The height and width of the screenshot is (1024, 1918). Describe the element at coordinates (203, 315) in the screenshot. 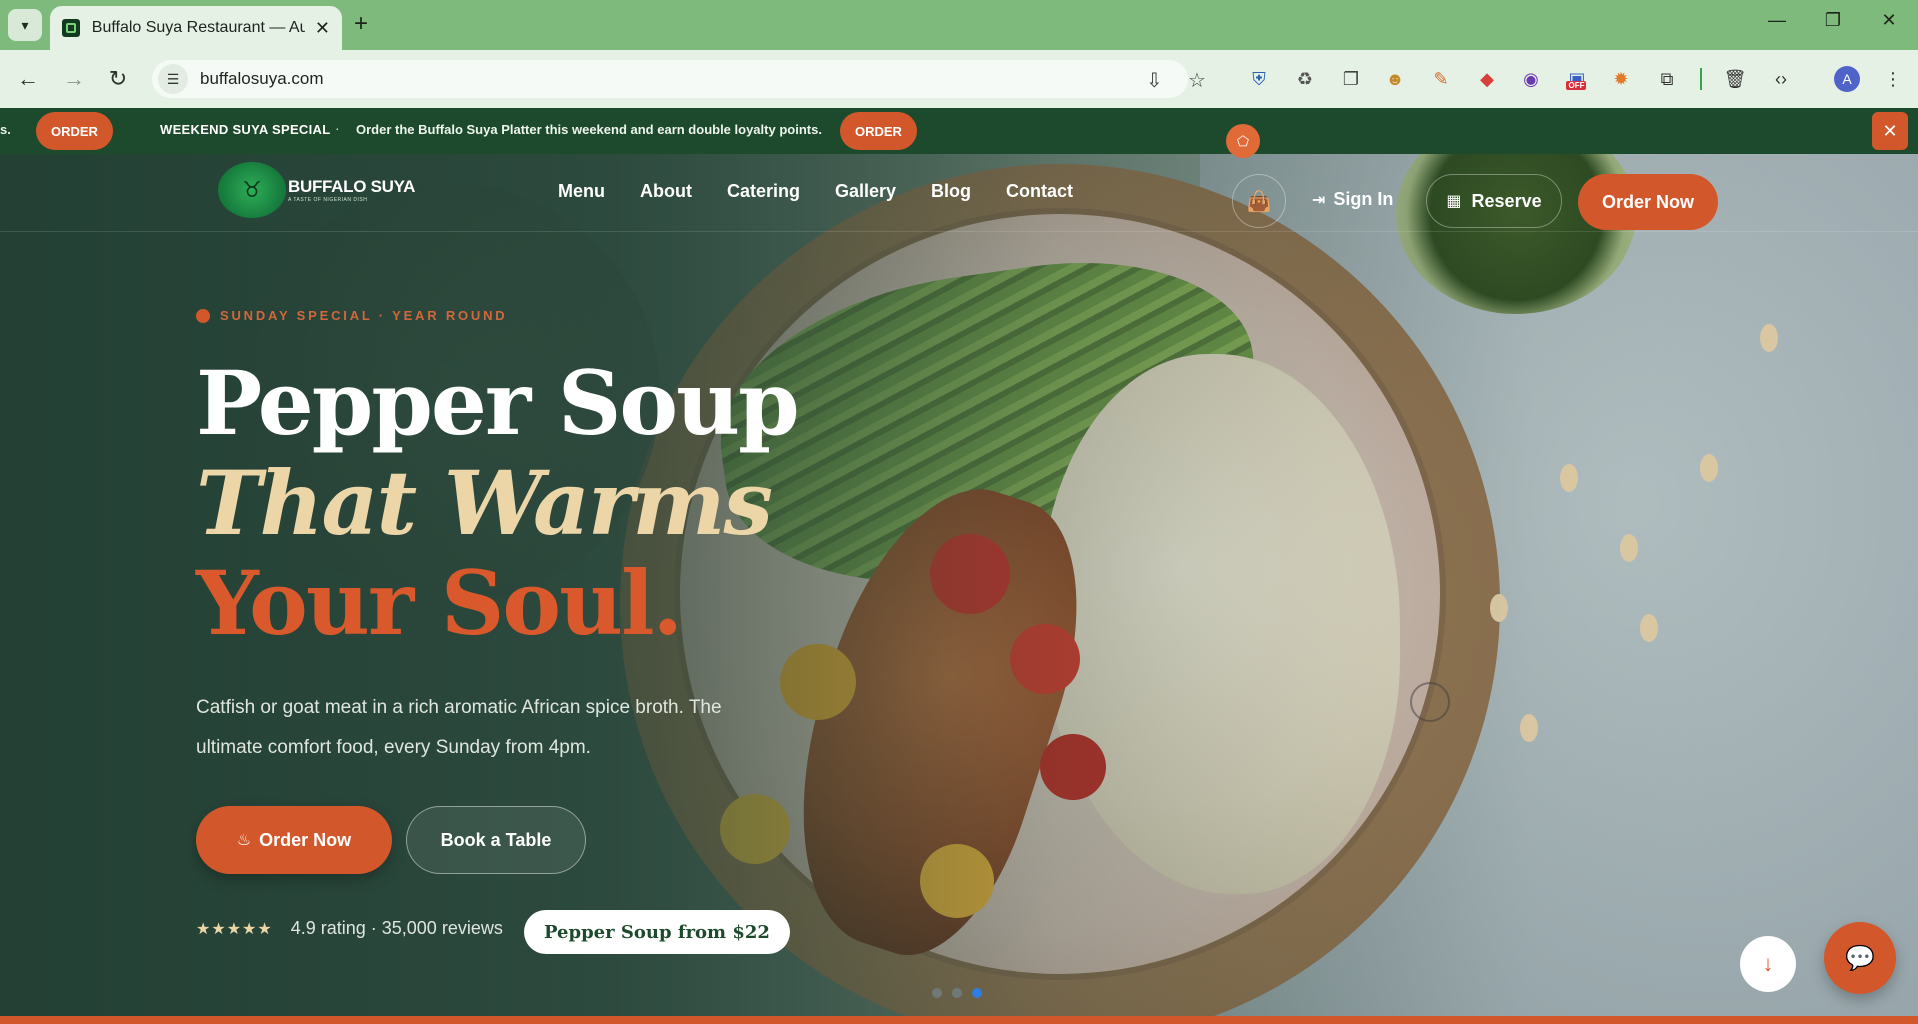

I see `eyebrow-dot-icon` at that location.